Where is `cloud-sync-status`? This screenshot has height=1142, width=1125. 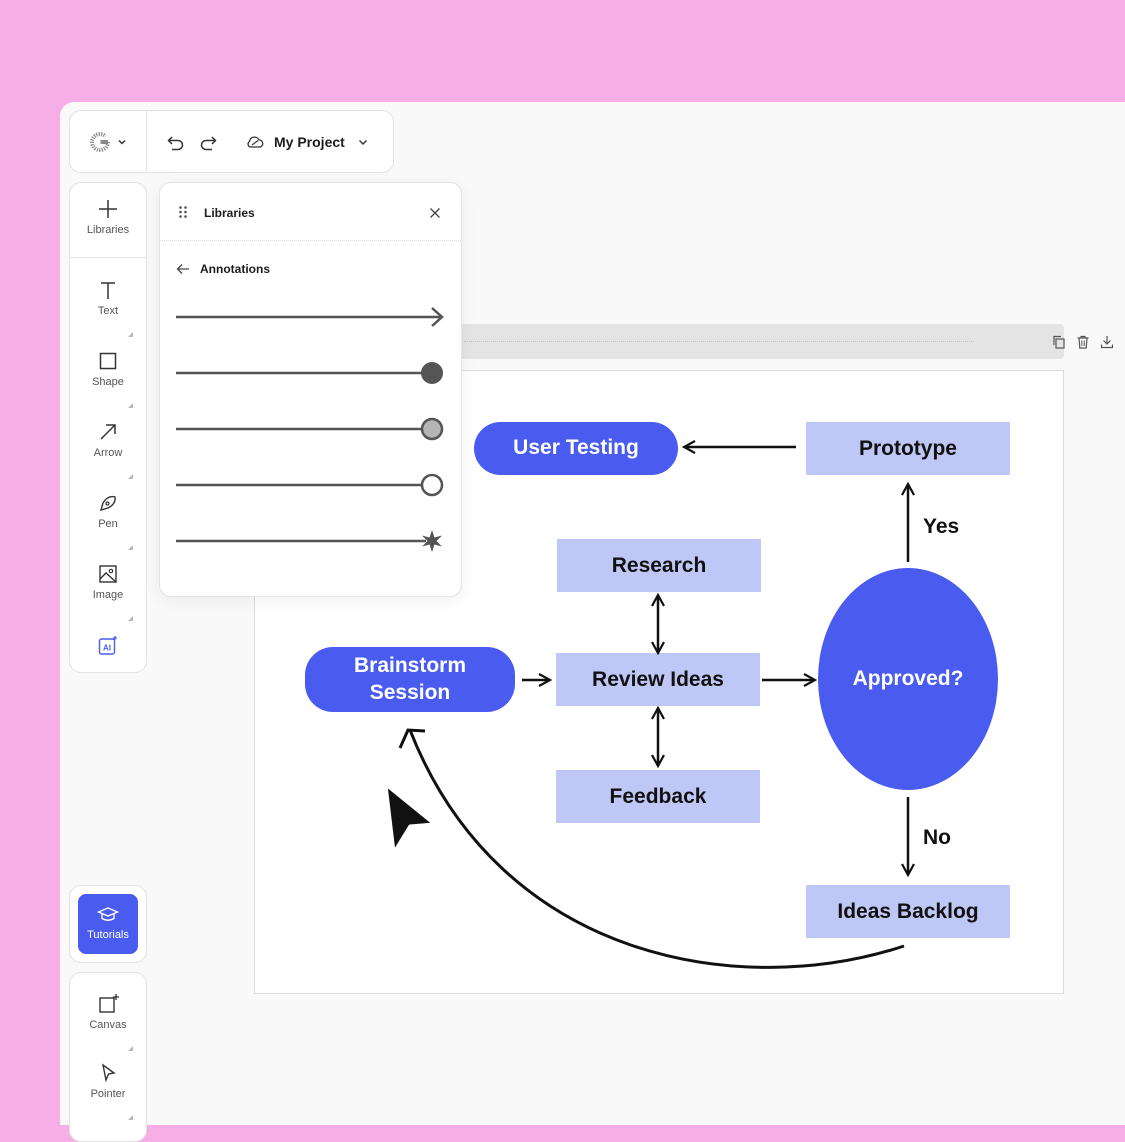
cloud-sync-status is located at coordinates (255, 142).